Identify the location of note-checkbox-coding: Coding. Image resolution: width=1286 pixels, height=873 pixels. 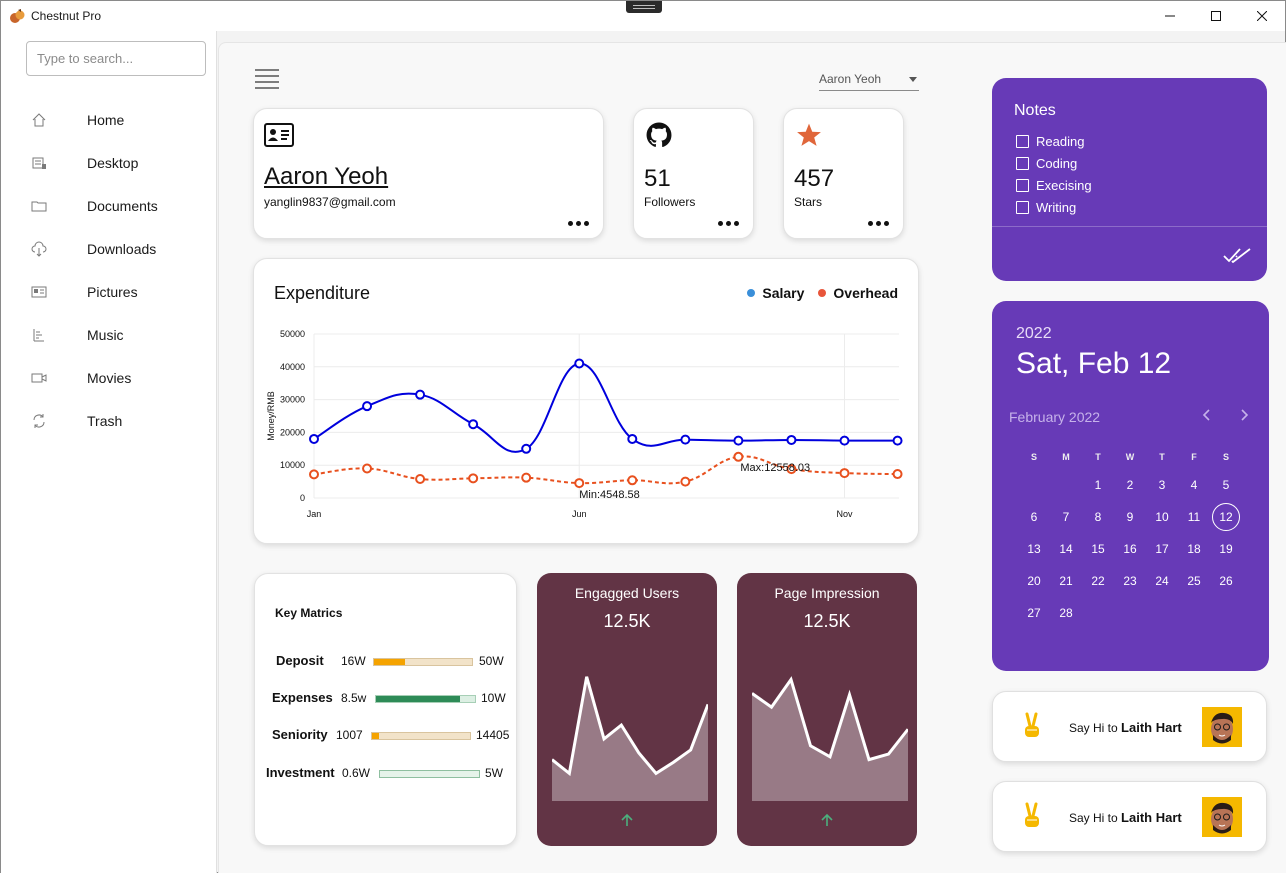
(1046, 163).